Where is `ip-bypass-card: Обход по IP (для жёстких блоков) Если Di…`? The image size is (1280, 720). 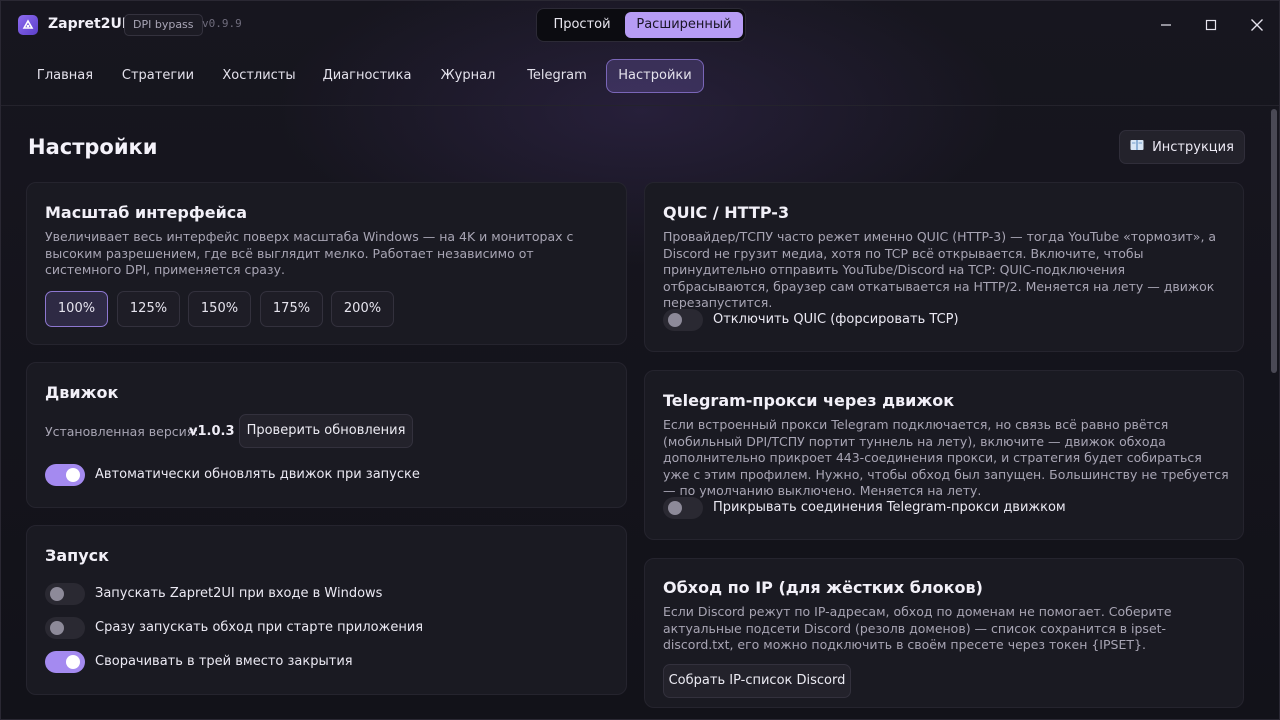 ip-bypass-card: Обход по IP (для жёстких блоков) Если Di… is located at coordinates (944, 633).